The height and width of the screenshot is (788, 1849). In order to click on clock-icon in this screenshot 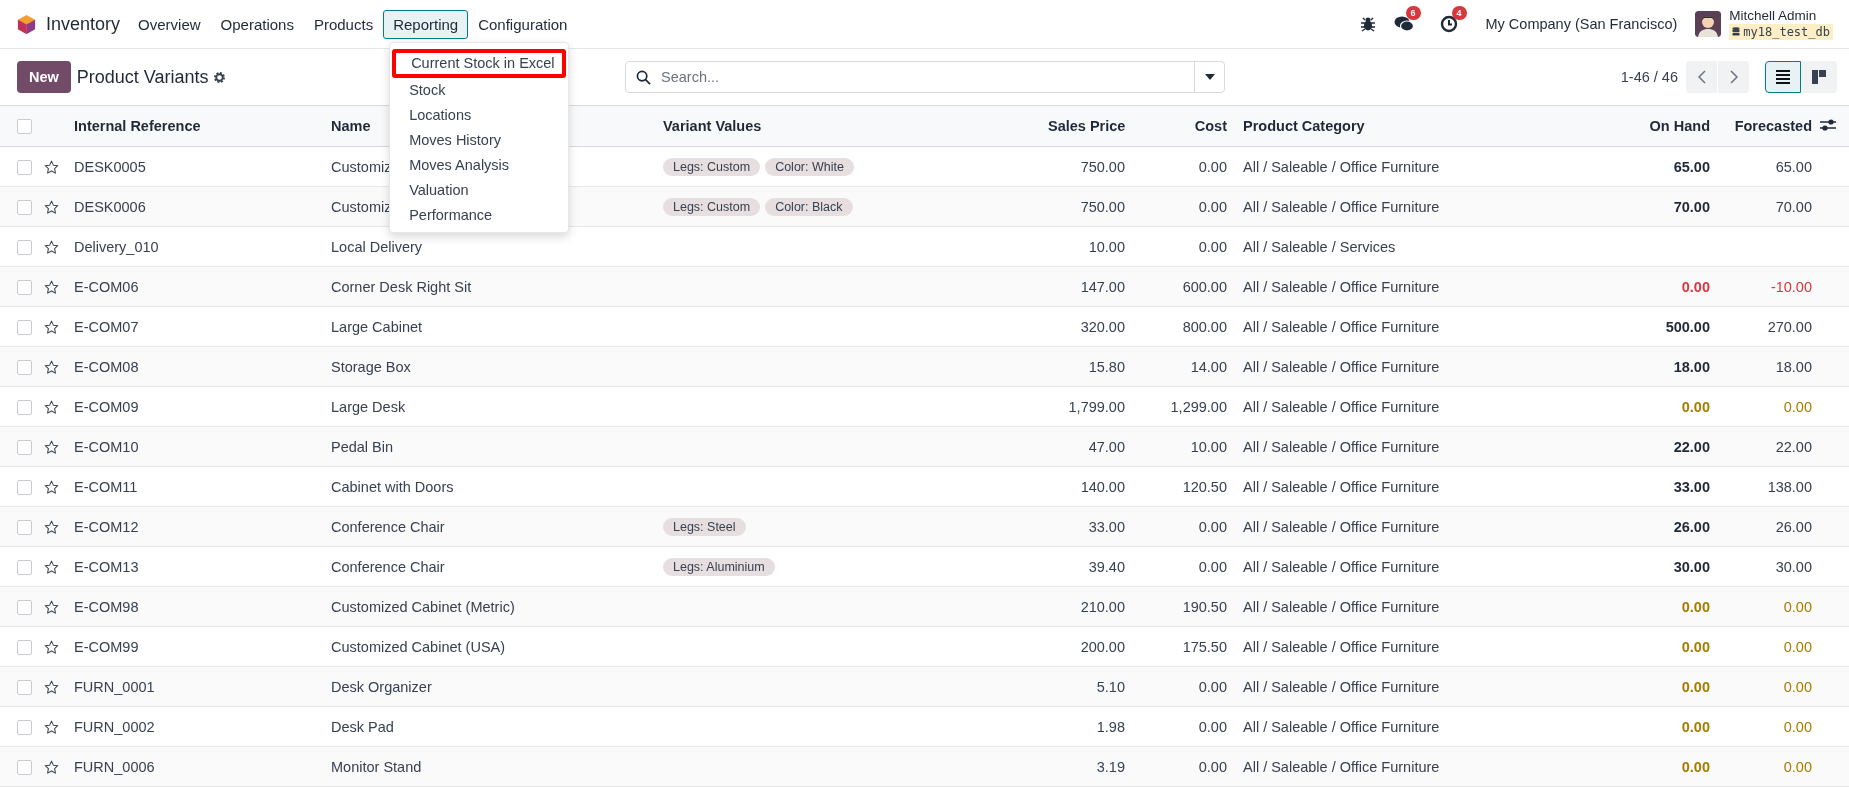, I will do `click(1449, 24)`.